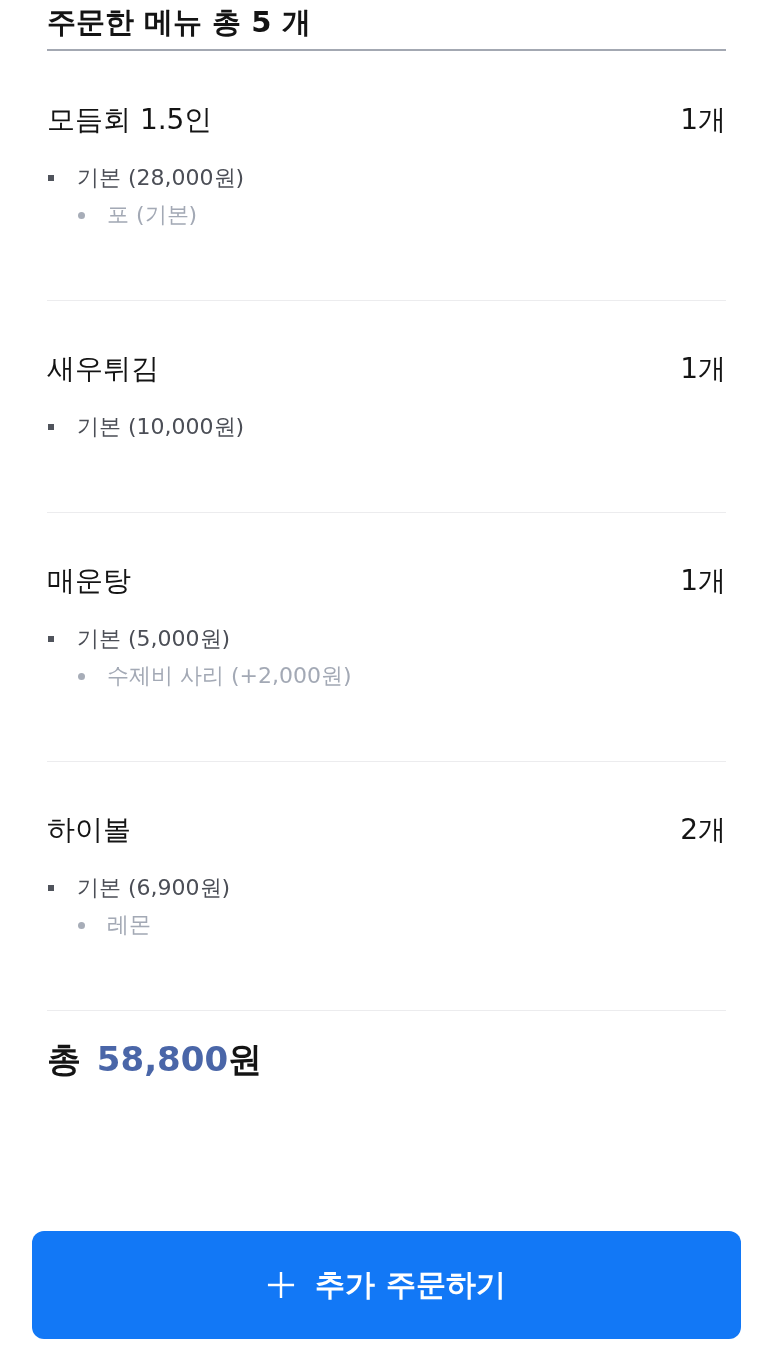  What do you see at coordinates (154, 888) in the screenshot?
I see `option-label: 기본 (6,900원)` at bounding box center [154, 888].